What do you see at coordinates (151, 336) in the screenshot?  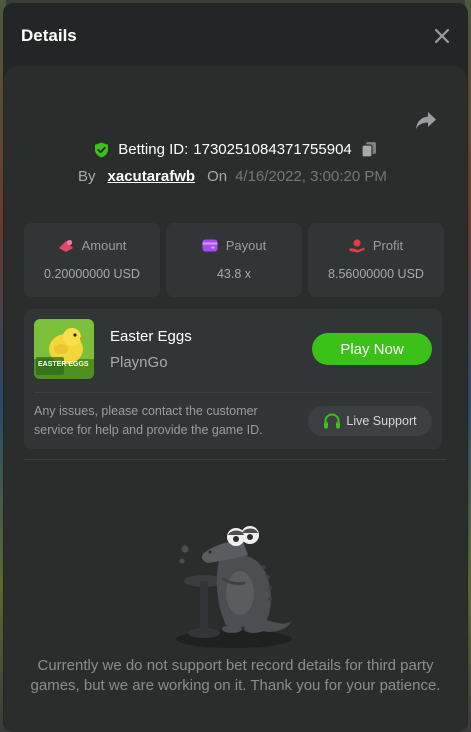 I see `game-name: Easter Eggs` at bounding box center [151, 336].